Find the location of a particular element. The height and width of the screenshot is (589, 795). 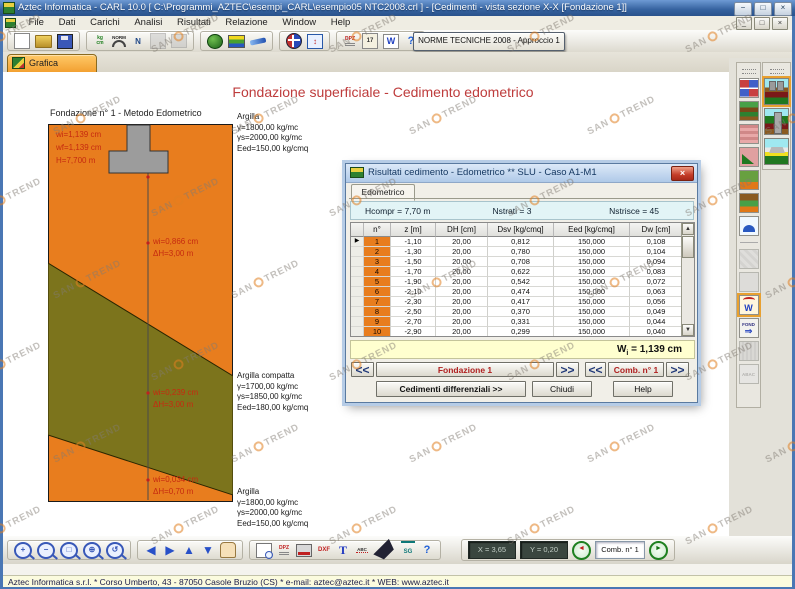

norme-tecniche-button: NORME TECNICHE 2008 - Approccio 1 is located at coordinates (489, 41).